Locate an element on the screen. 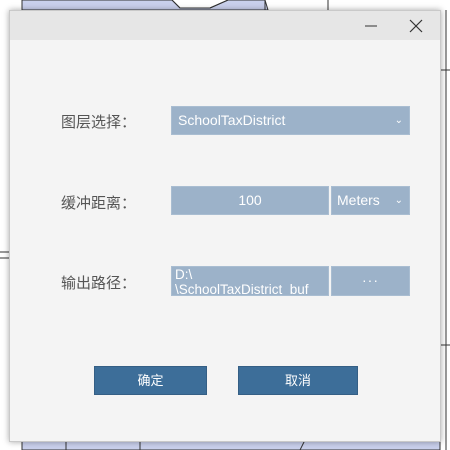 This screenshot has width=450, height=450. output-path-input: D:\ \SchoolTaxDistrict_buf is located at coordinates (250, 281).